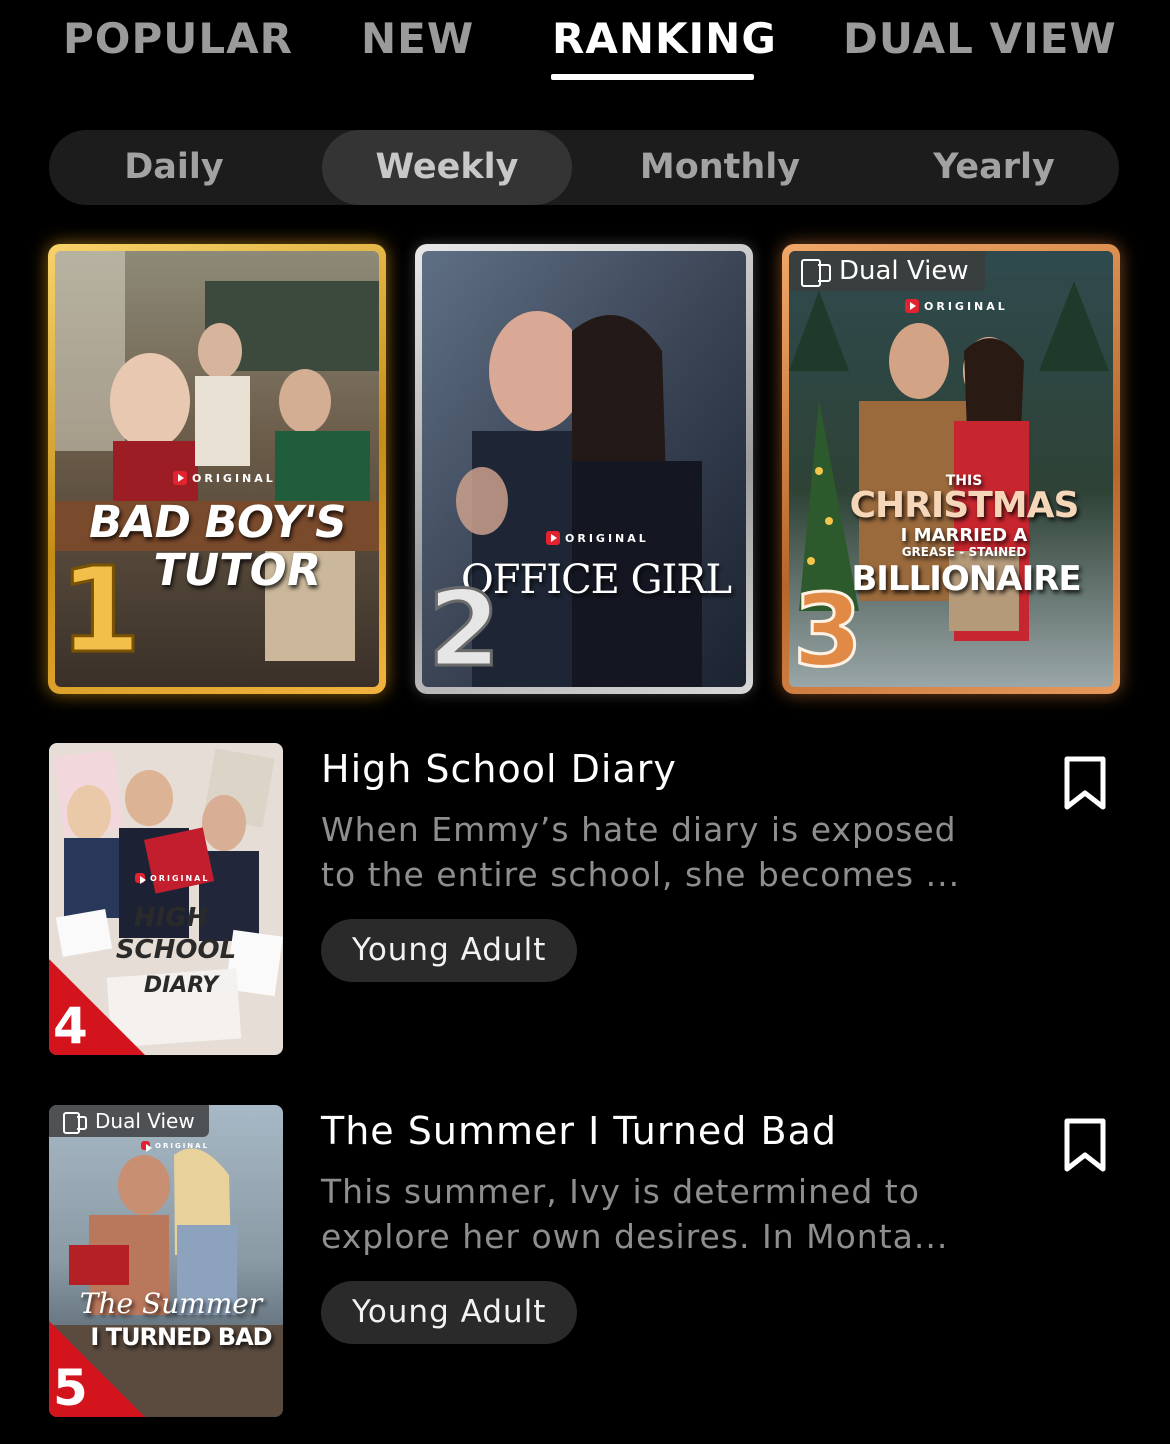 Image resolution: width=1170 pixels, height=1444 pixels. What do you see at coordinates (178, 38) in the screenshot?
I see `tab-popular: POPULAR` at bounding box center [178, 38].